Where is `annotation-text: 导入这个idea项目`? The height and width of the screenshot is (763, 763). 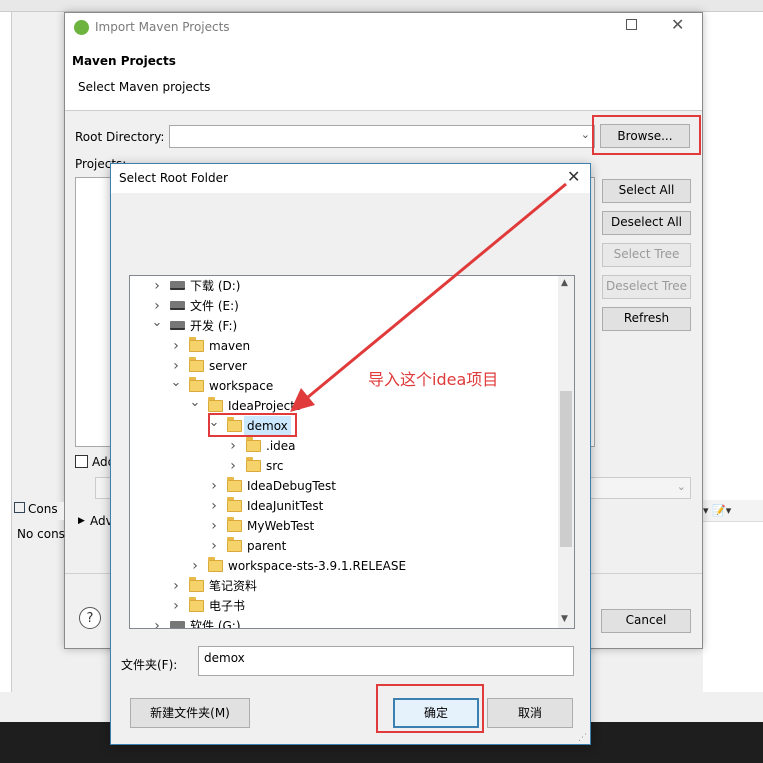
annotation-text: 导入这个idea项目 is located at coordinates (433, 379).